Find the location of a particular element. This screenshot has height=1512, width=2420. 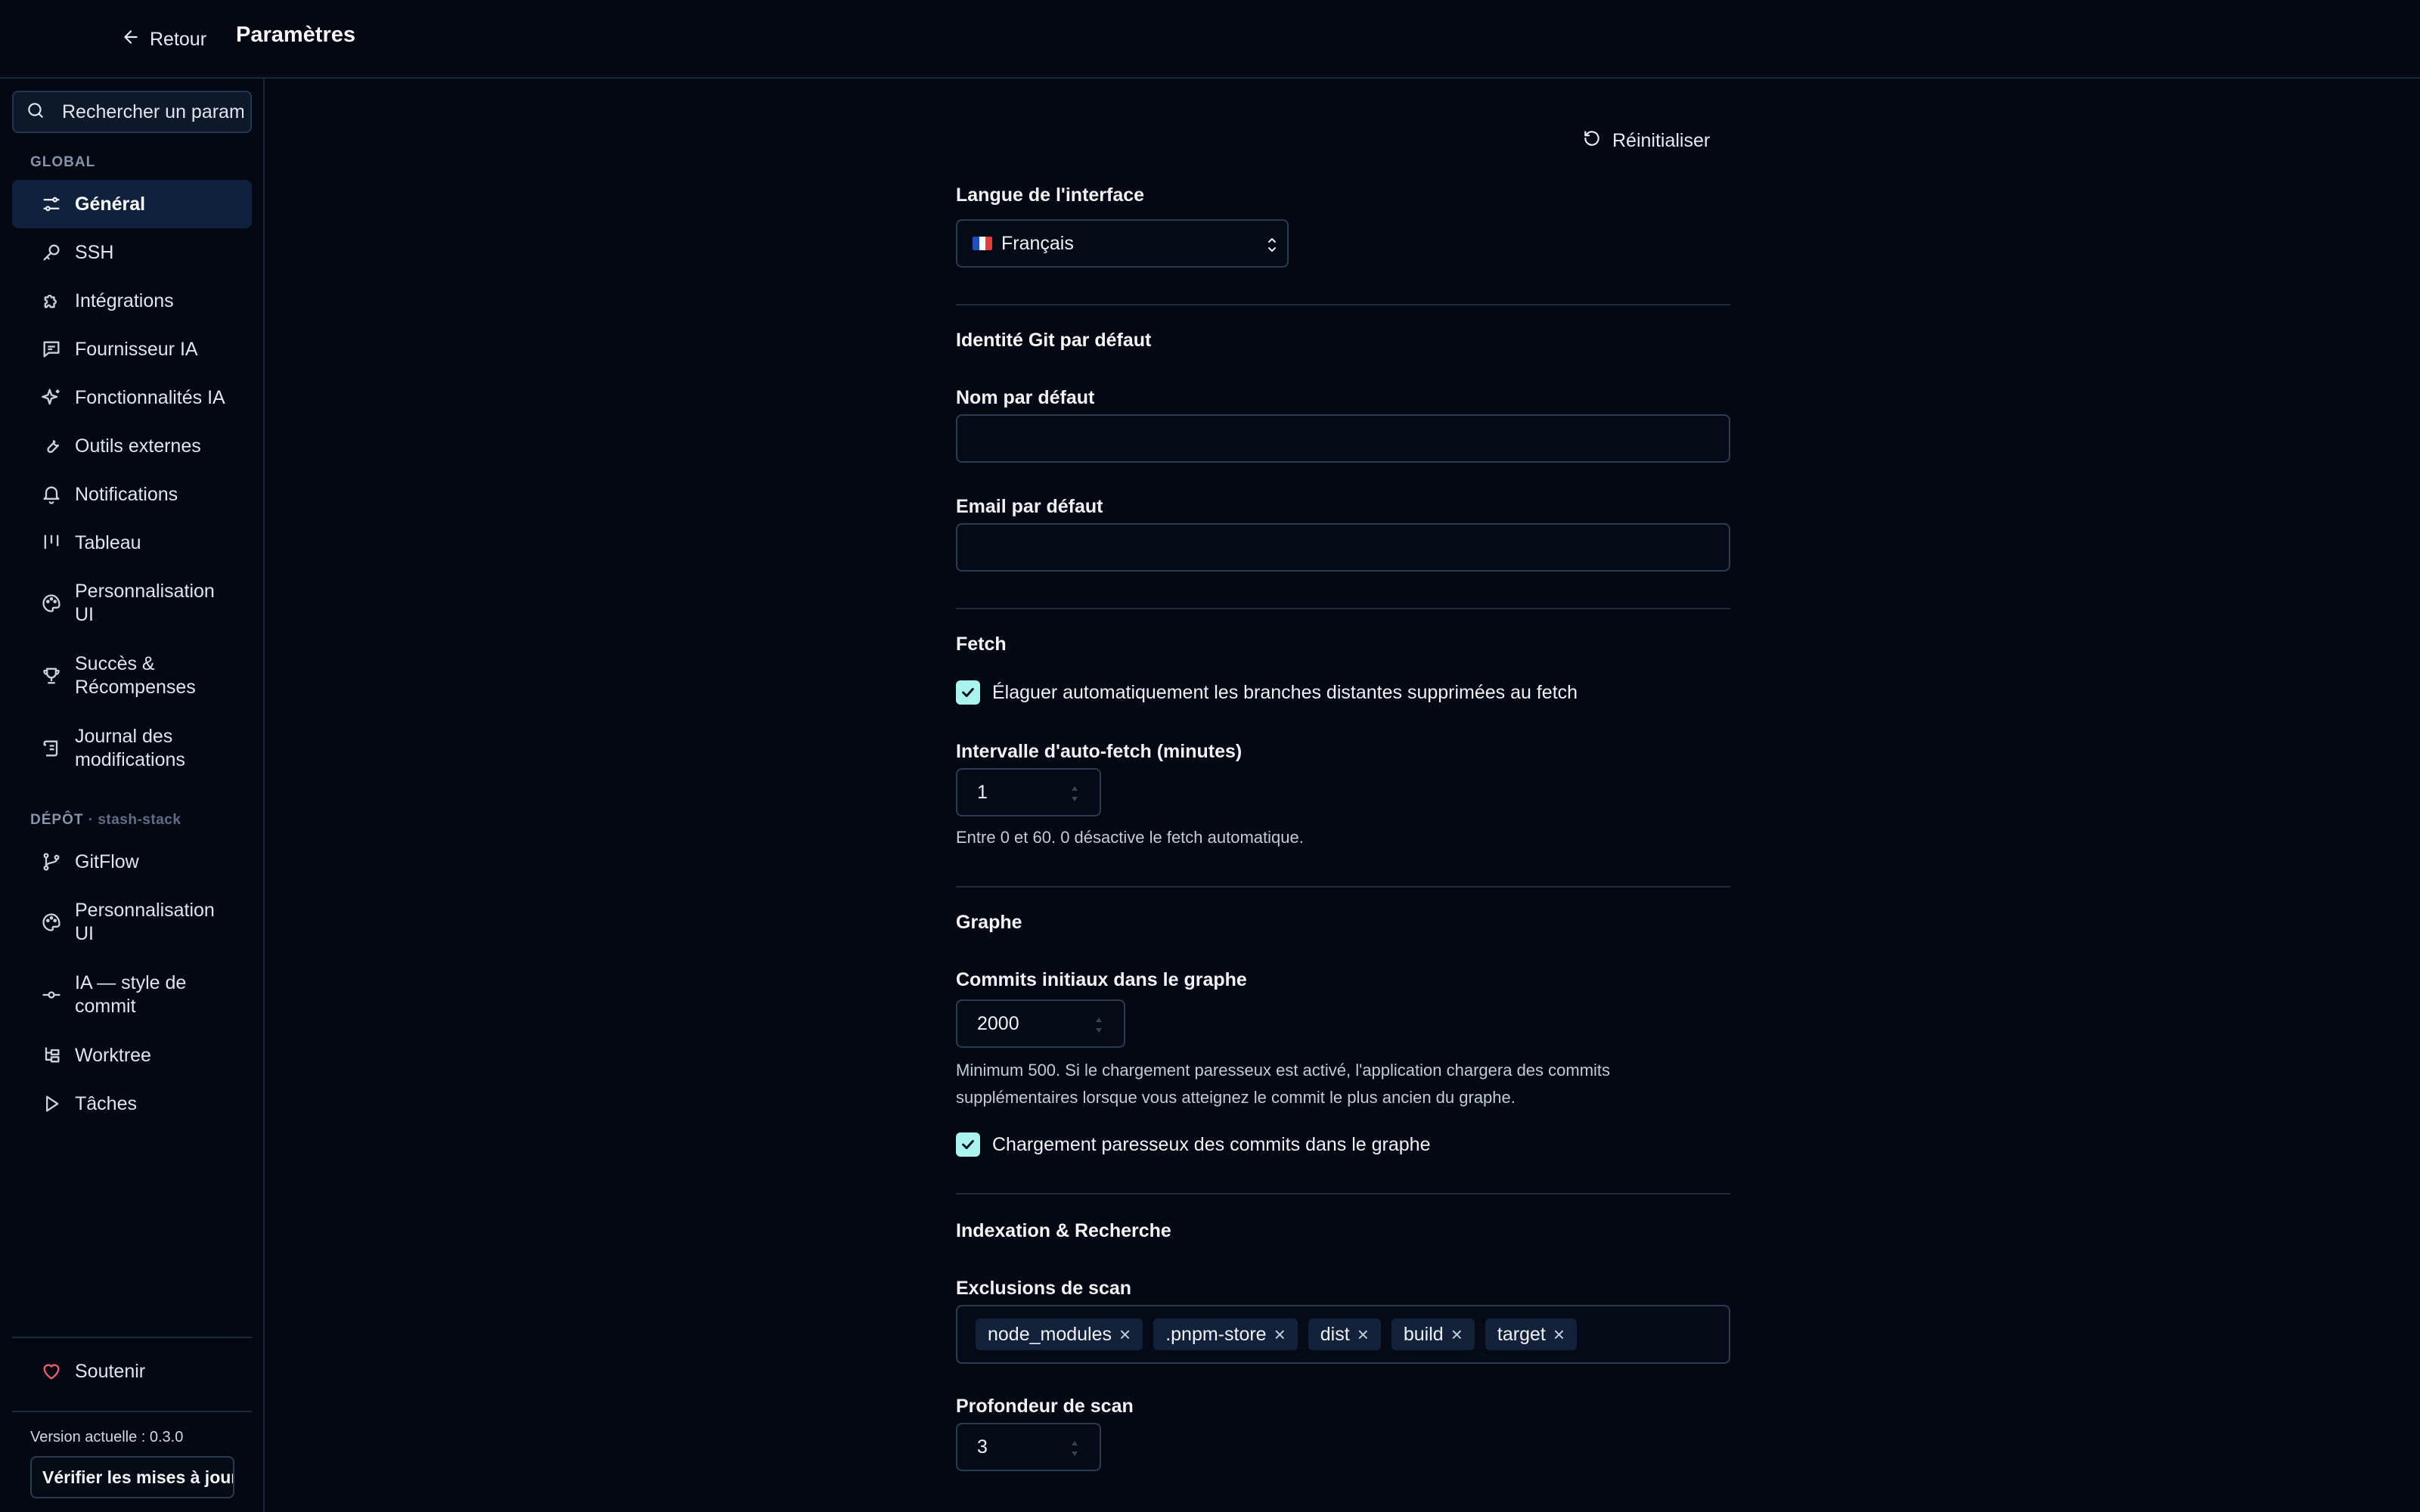

reset-label: Réinitialiser is located at coordinates (1661, 140).